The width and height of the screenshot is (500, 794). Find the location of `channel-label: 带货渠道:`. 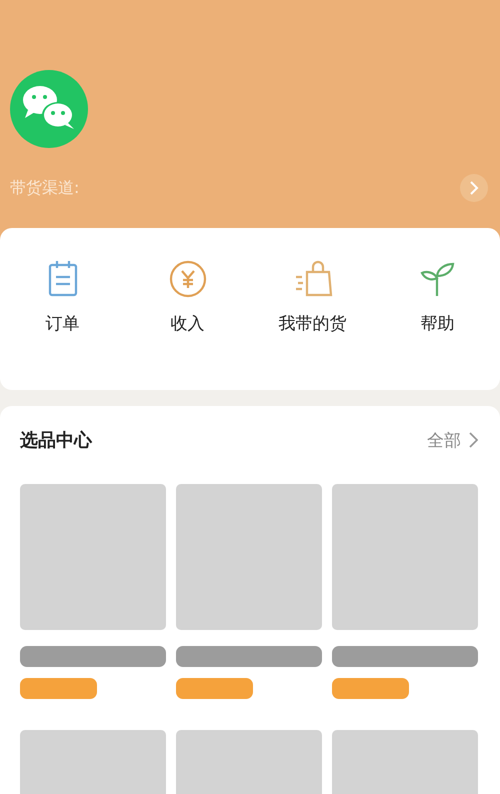

channel-label: 带货渠道: is located at coordinates (45, 188).